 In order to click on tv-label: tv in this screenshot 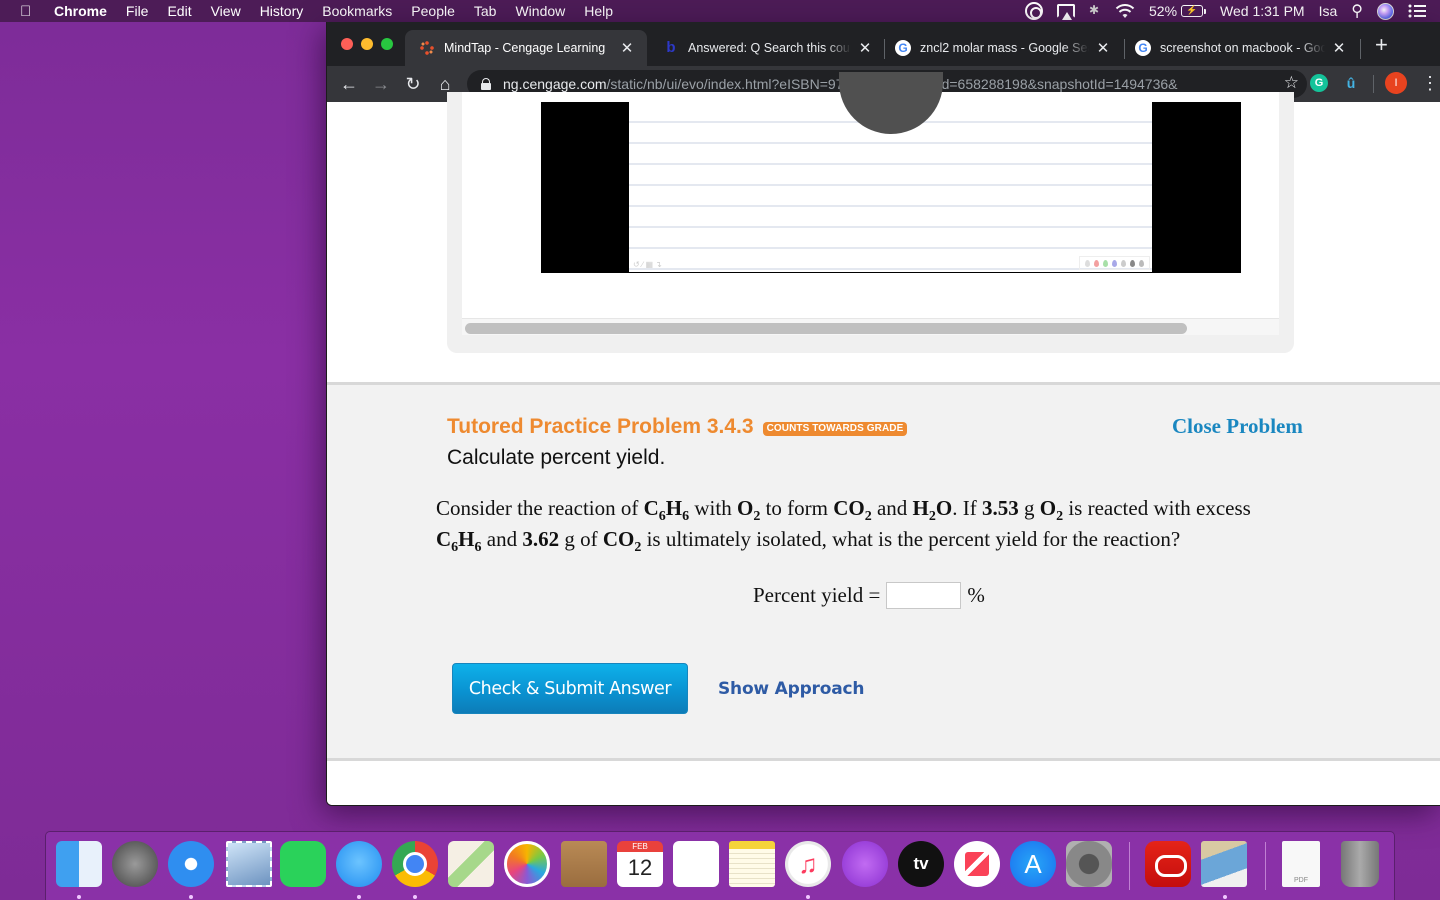, I will do `click(921, 863)`.